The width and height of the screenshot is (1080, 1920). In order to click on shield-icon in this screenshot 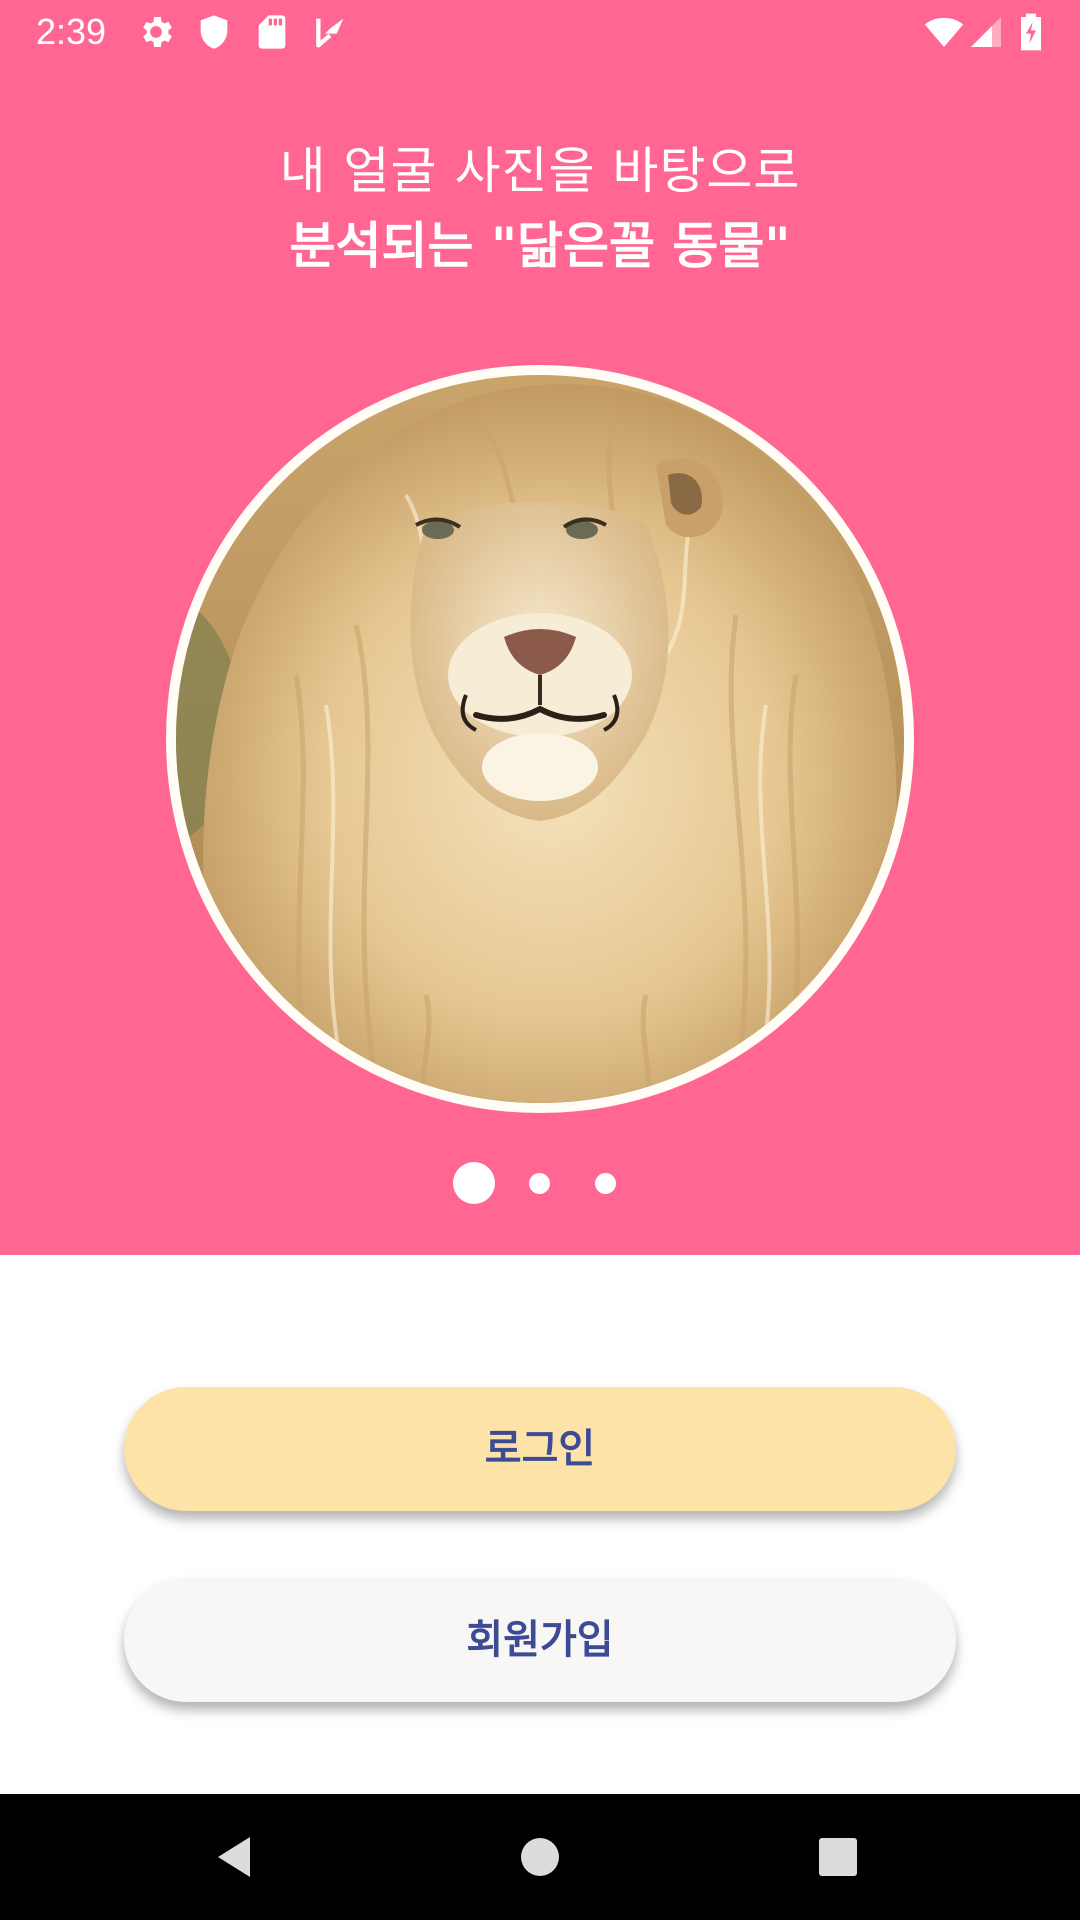, I will do `click(214, 32)`.